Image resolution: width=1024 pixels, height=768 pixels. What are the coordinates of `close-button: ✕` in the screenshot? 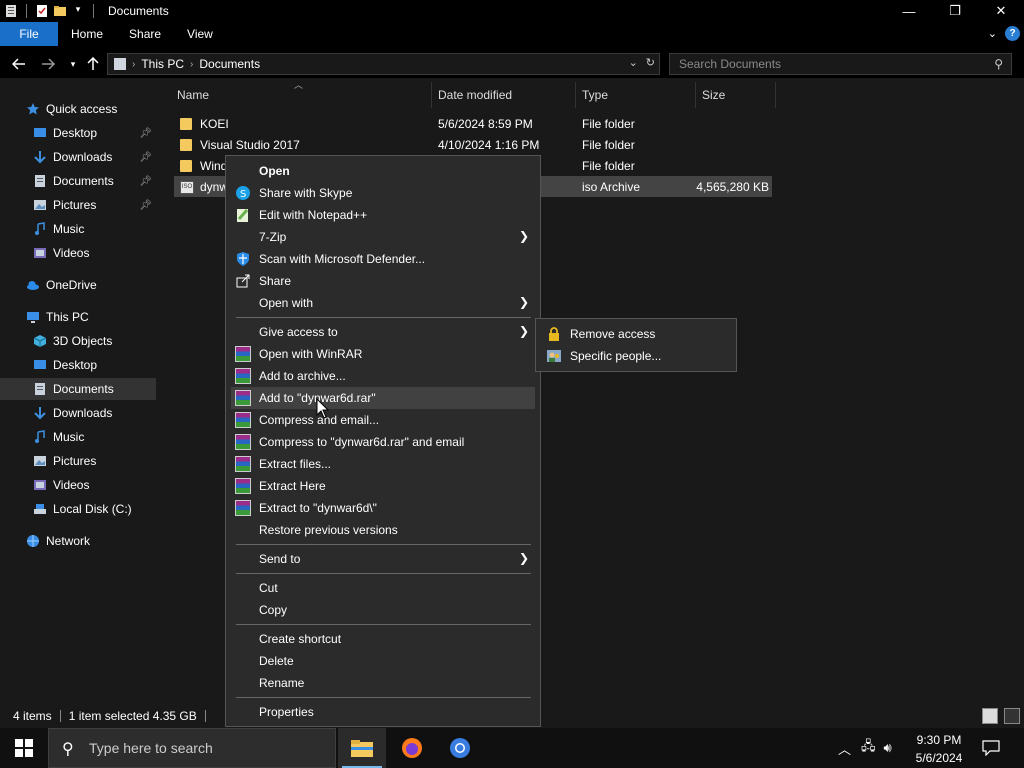 It's located at (1001, 11).